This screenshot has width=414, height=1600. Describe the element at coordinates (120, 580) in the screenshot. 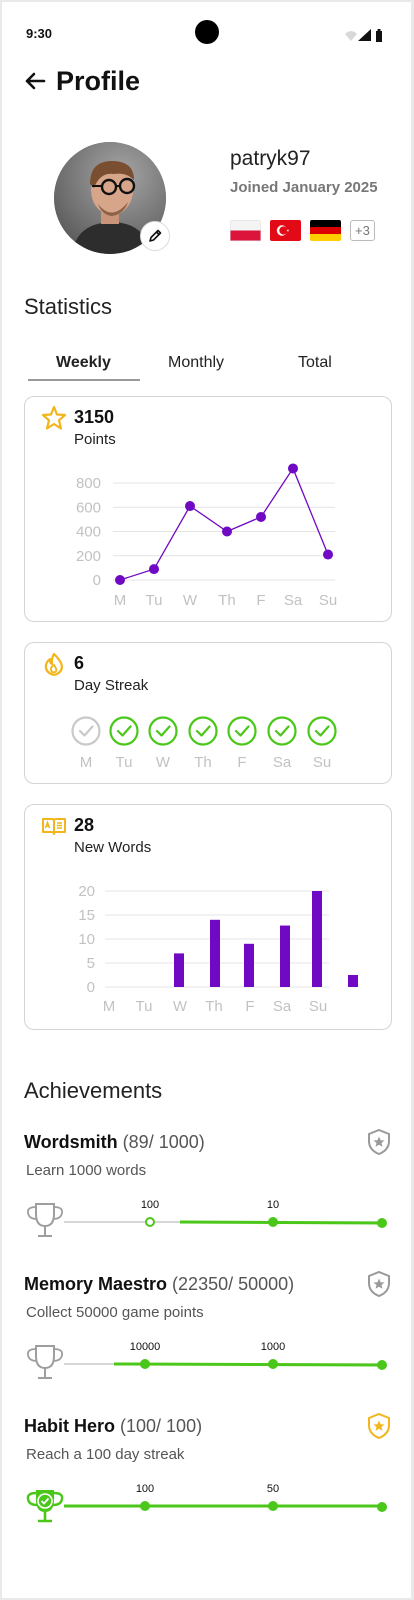

I see `data-point-M` at that location.